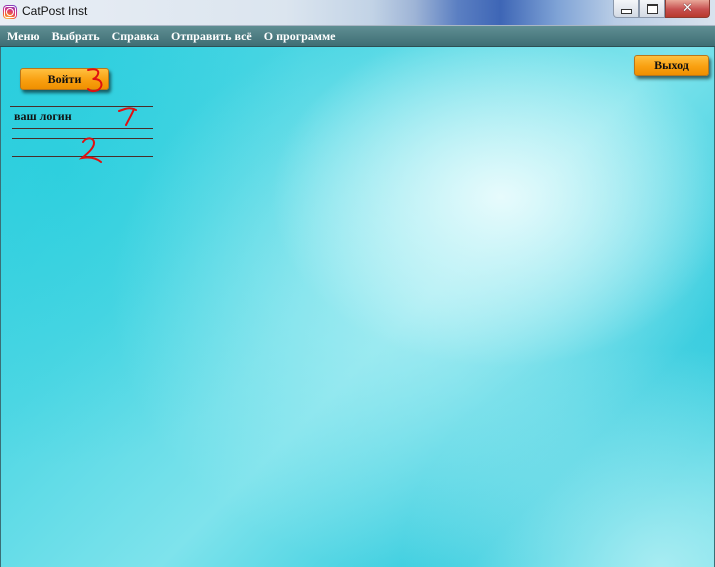  Describe the element at coordinates (76, 36) in the screenshot. I see `menu-item-select: Выбрать` at that location.